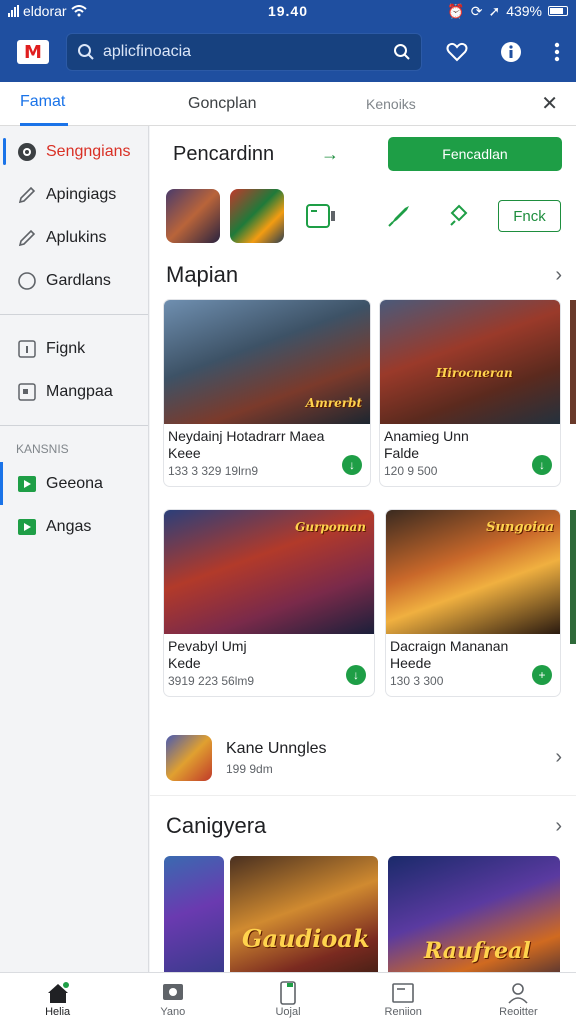 This screenshot has height=1024, width=576. I want to click on nav-uojal: Uojal, so click(287, 998).